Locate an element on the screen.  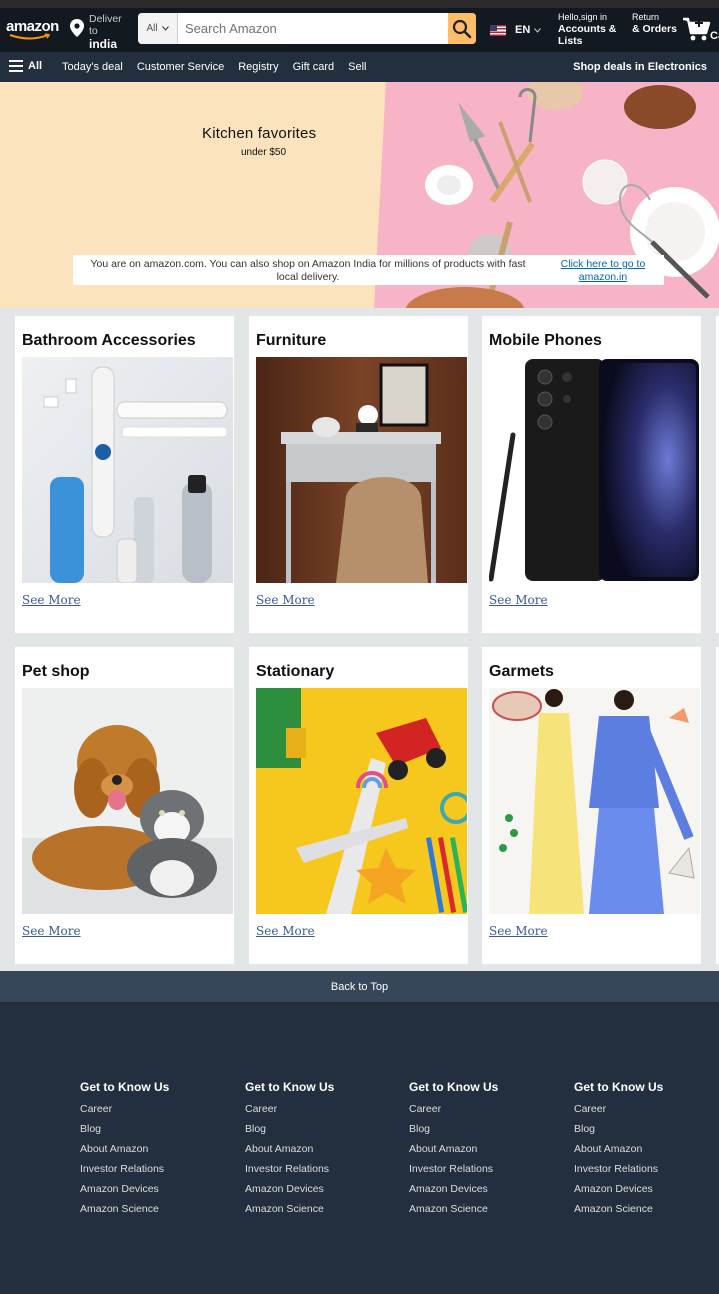
language-label: EN is located at coordinates (523, 30).